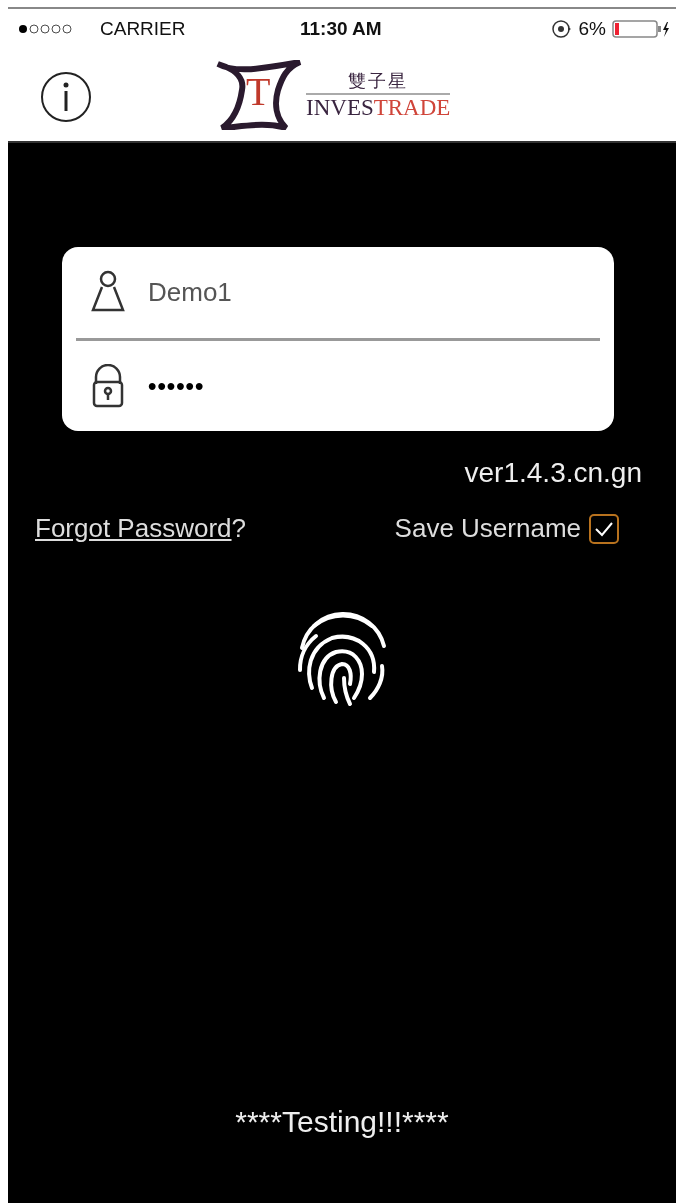 The image size is (676, 1203). I want to click on lock-icon, so click(108, 385).